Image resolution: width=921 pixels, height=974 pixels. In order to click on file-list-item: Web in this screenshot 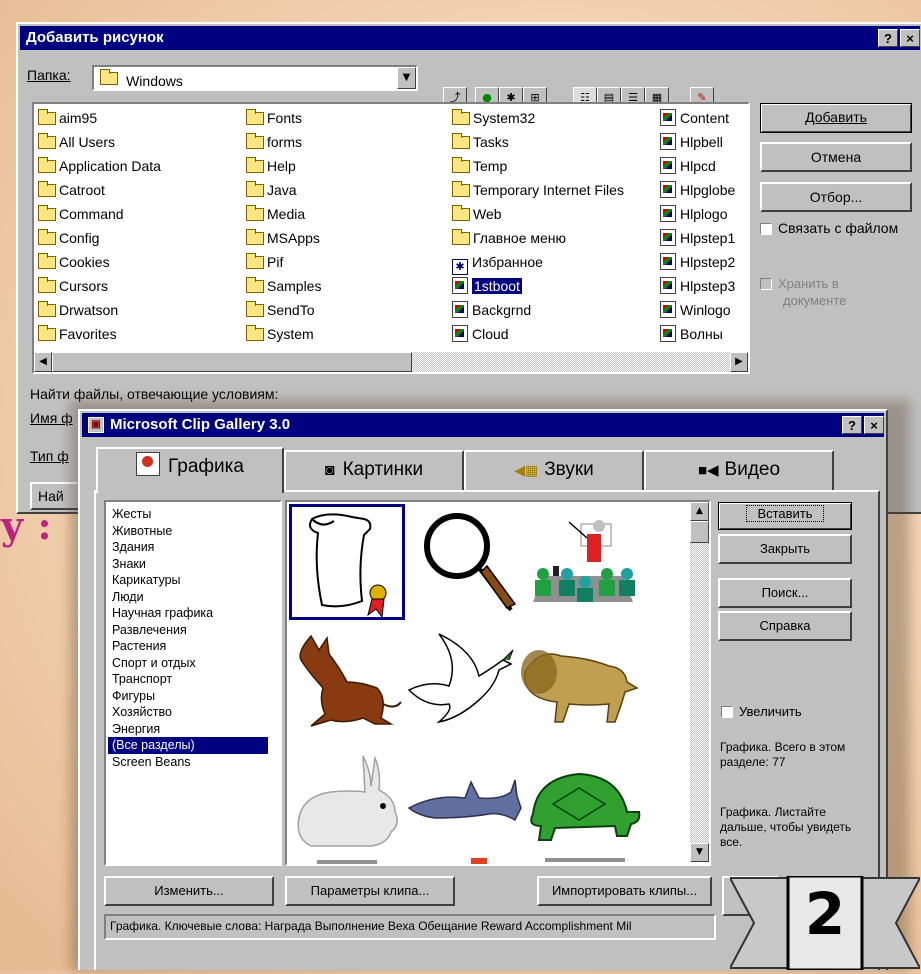, I will do `click(477, 214)`.